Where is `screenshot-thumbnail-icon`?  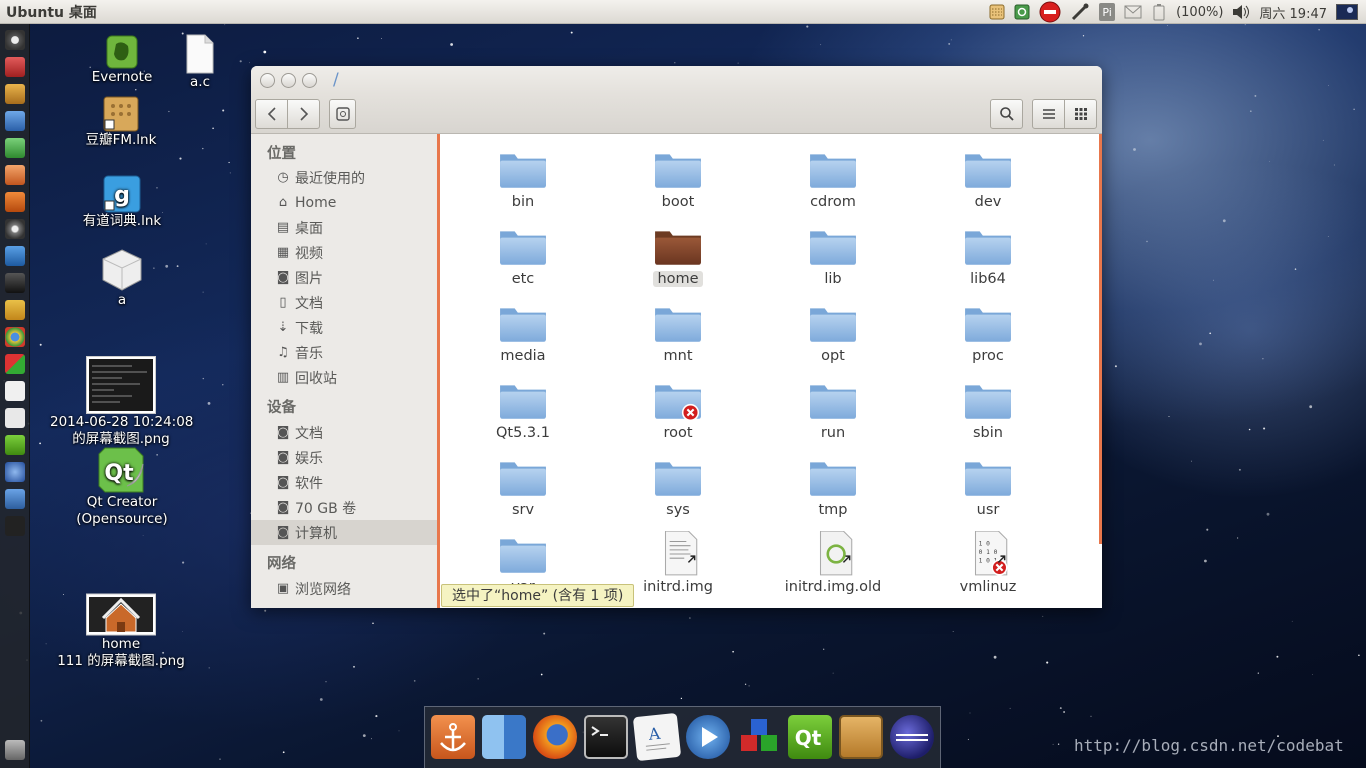 screenshot-thumbnail-icon is located at coordinates (121, 385).